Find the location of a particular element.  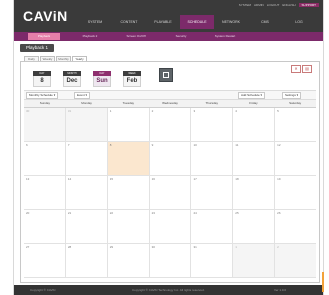

calendar-day-number: 2 is located at coordinates (152, 111).